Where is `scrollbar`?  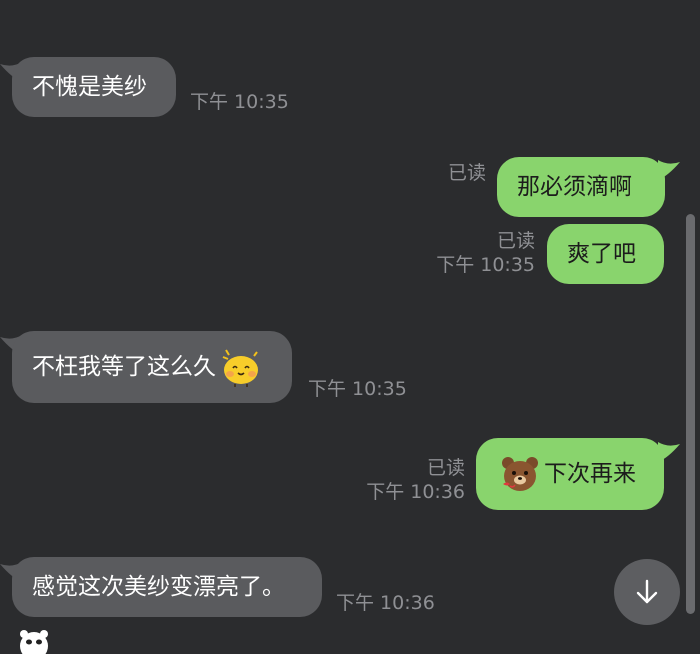
scrollbar is located at coordinates (690, 414).